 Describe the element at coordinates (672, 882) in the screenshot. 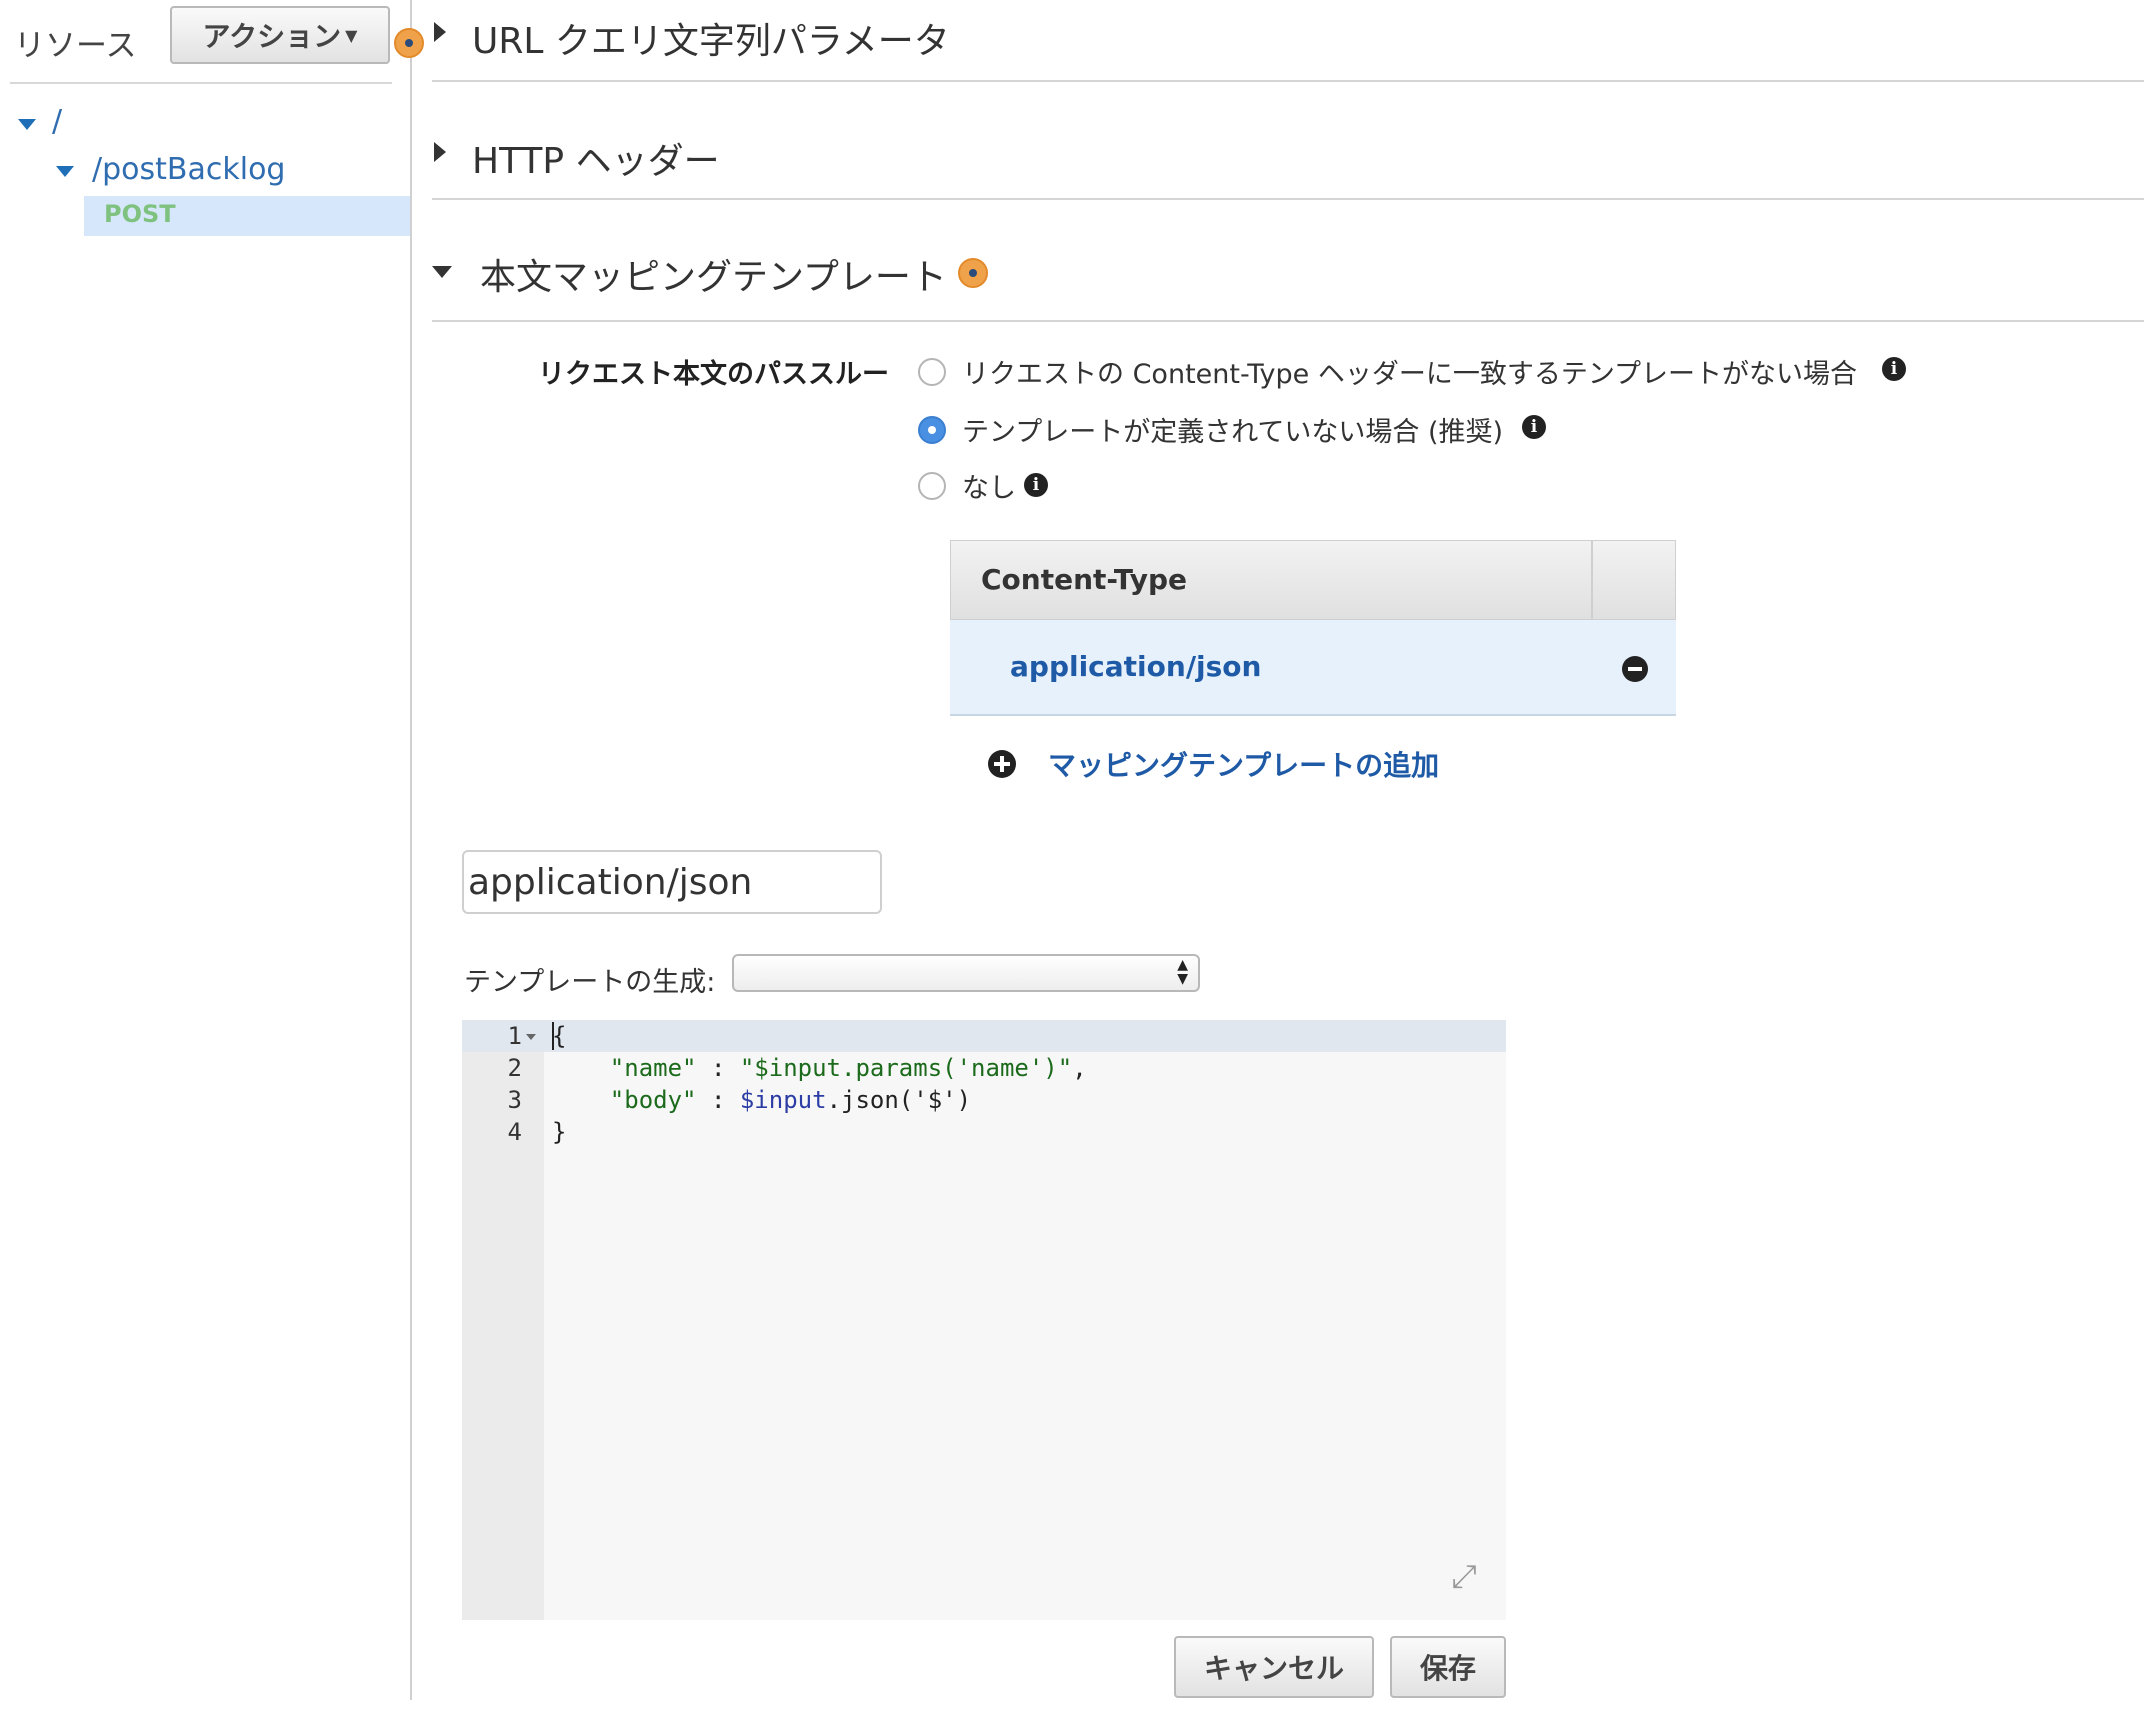

I see `content-type-input` at that location.